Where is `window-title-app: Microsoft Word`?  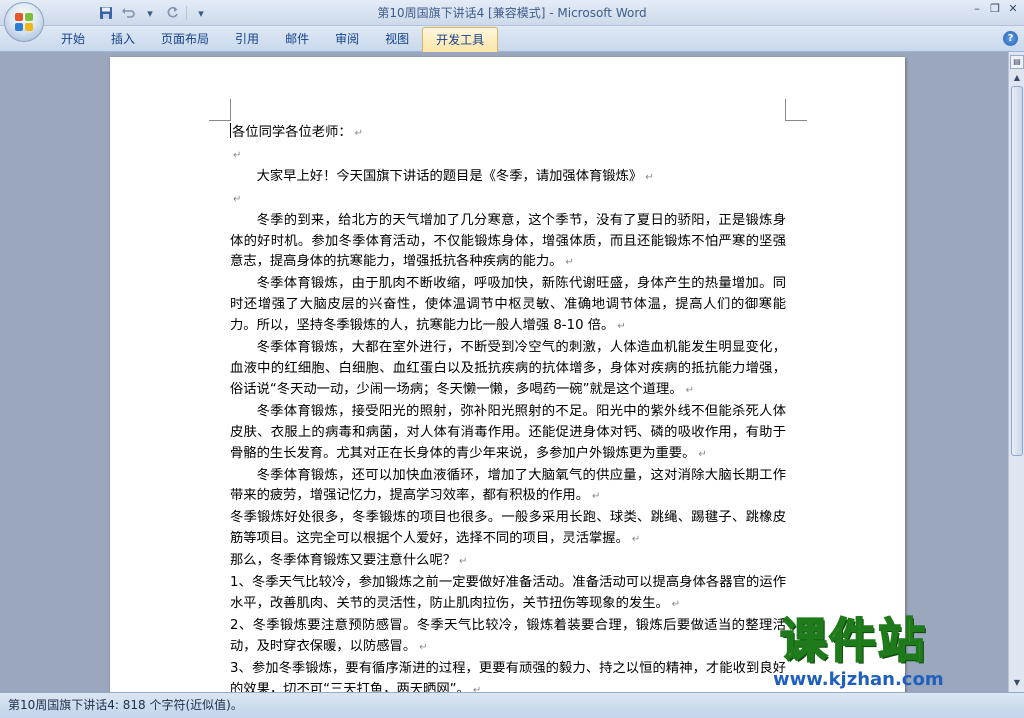
window-title-app: Microsoft Word is located at coordinates (602, 13).